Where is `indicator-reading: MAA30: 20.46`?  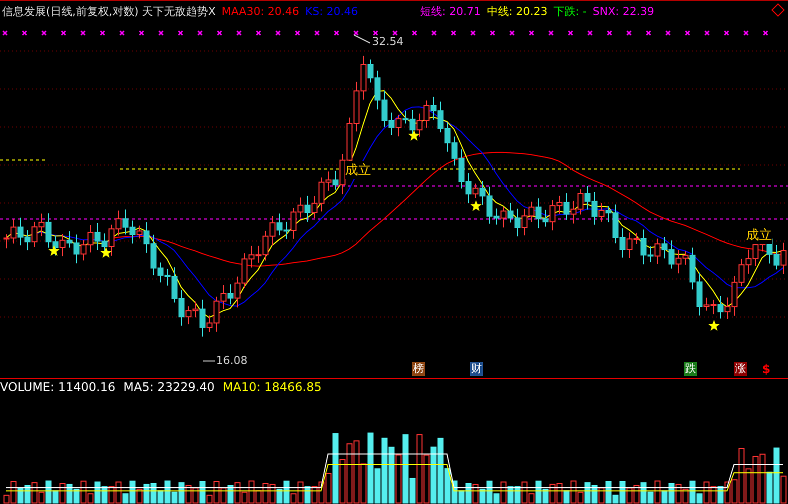
indicator-reading: MAA30: 20.46 is located at coordinates (261, 11).